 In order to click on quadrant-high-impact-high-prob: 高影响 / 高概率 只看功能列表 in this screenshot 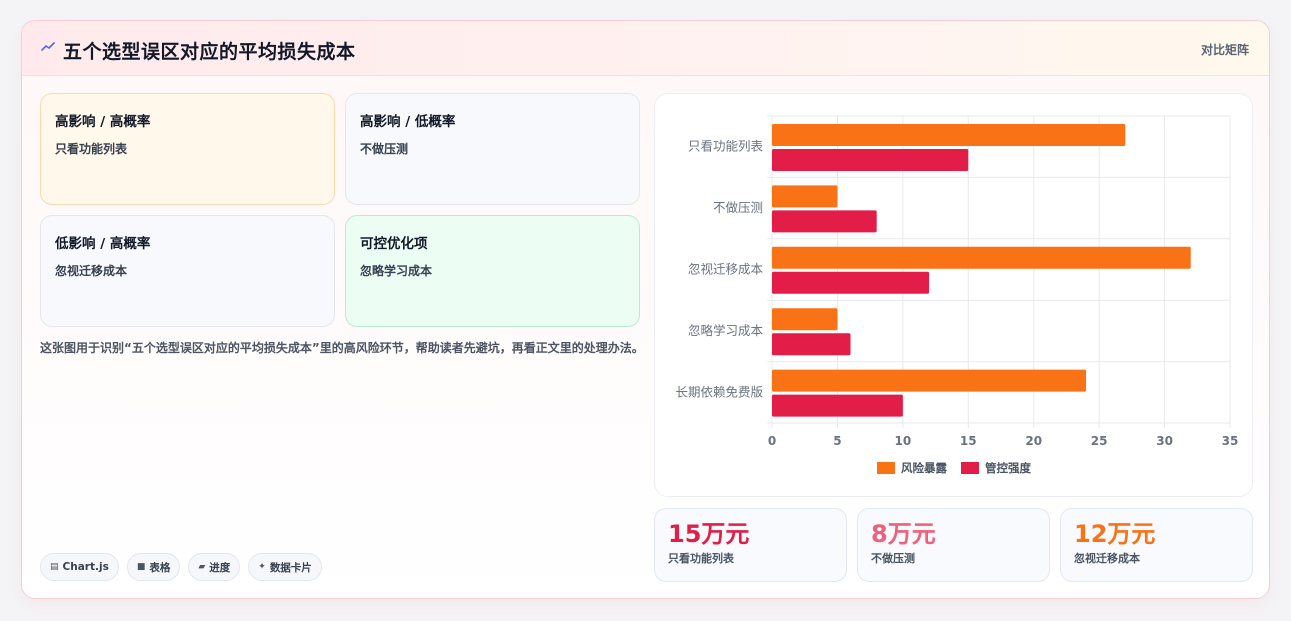, I will do `click(187, 149)`.